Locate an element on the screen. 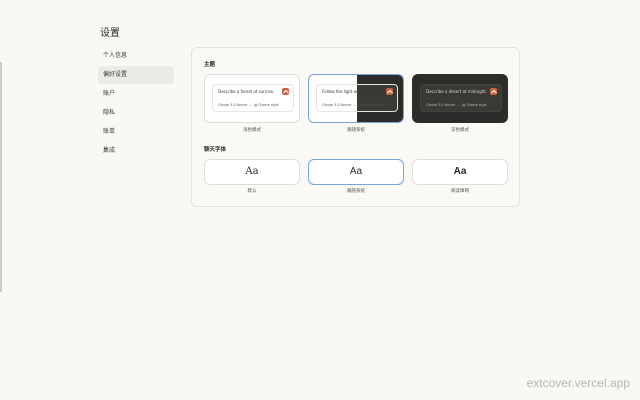 The width and height of the screenshot is (640, 400). sidebar-item-integrations: 集成 is located at coordinates (136, 151).